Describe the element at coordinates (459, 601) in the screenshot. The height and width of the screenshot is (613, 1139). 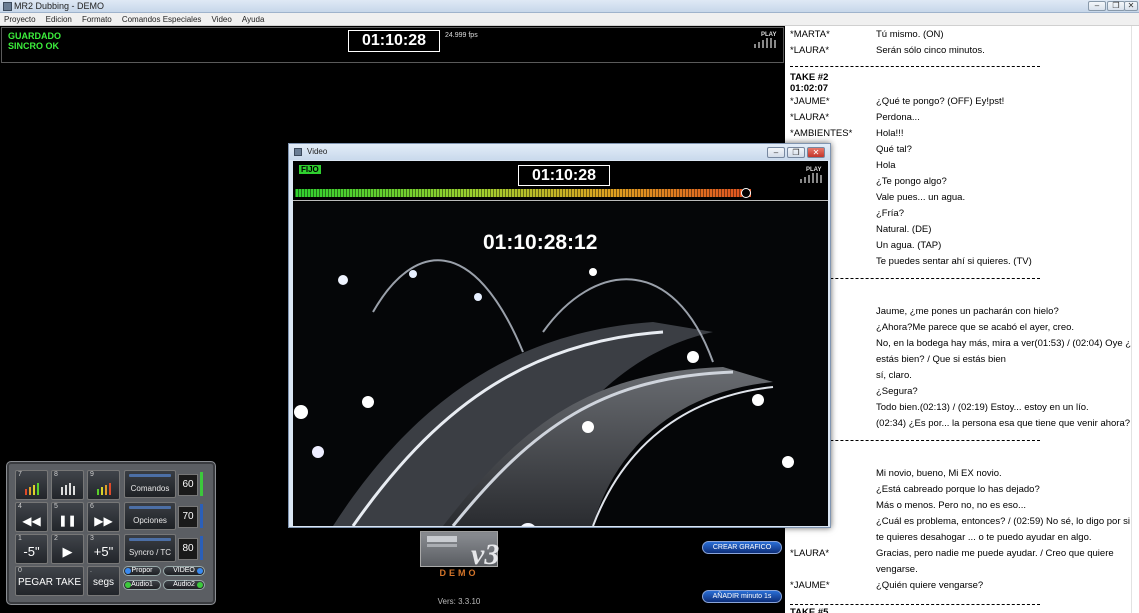
I see `version-label: Vers: 3.3.10` at that location.